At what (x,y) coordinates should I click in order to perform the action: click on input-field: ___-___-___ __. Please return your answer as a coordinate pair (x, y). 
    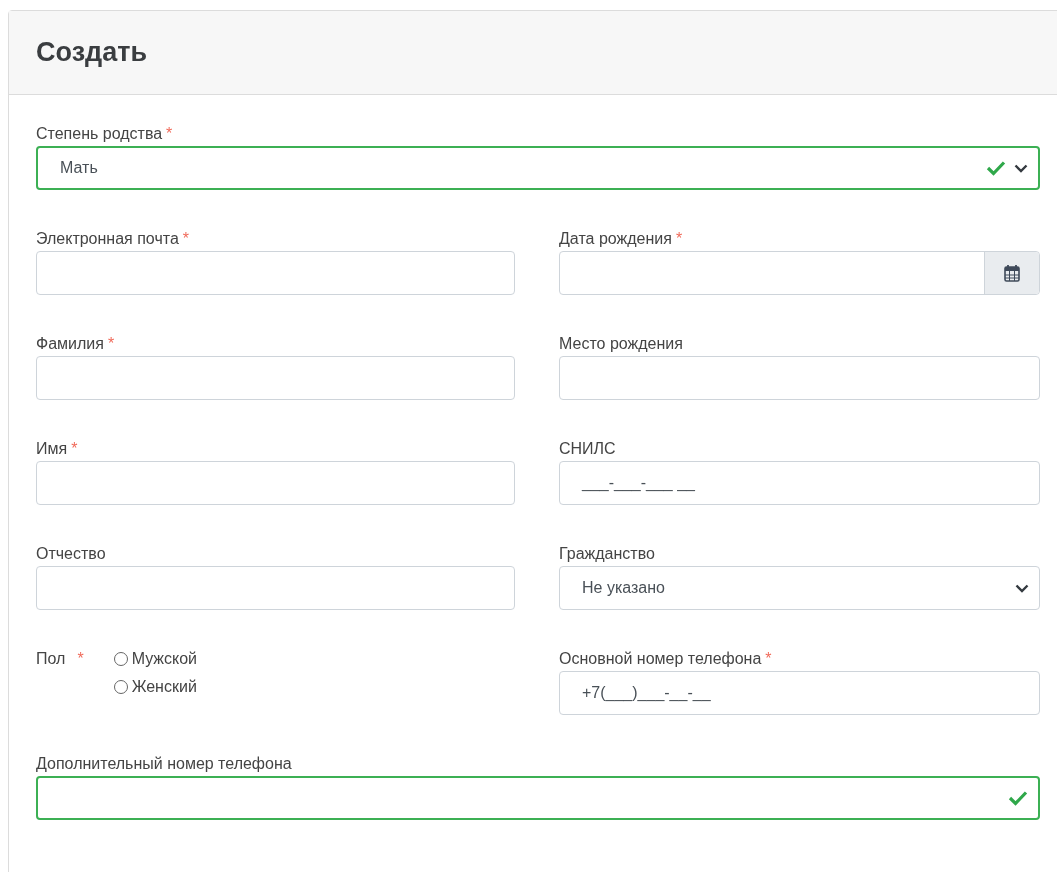
    Looking at the image, I should click on (799, 483).